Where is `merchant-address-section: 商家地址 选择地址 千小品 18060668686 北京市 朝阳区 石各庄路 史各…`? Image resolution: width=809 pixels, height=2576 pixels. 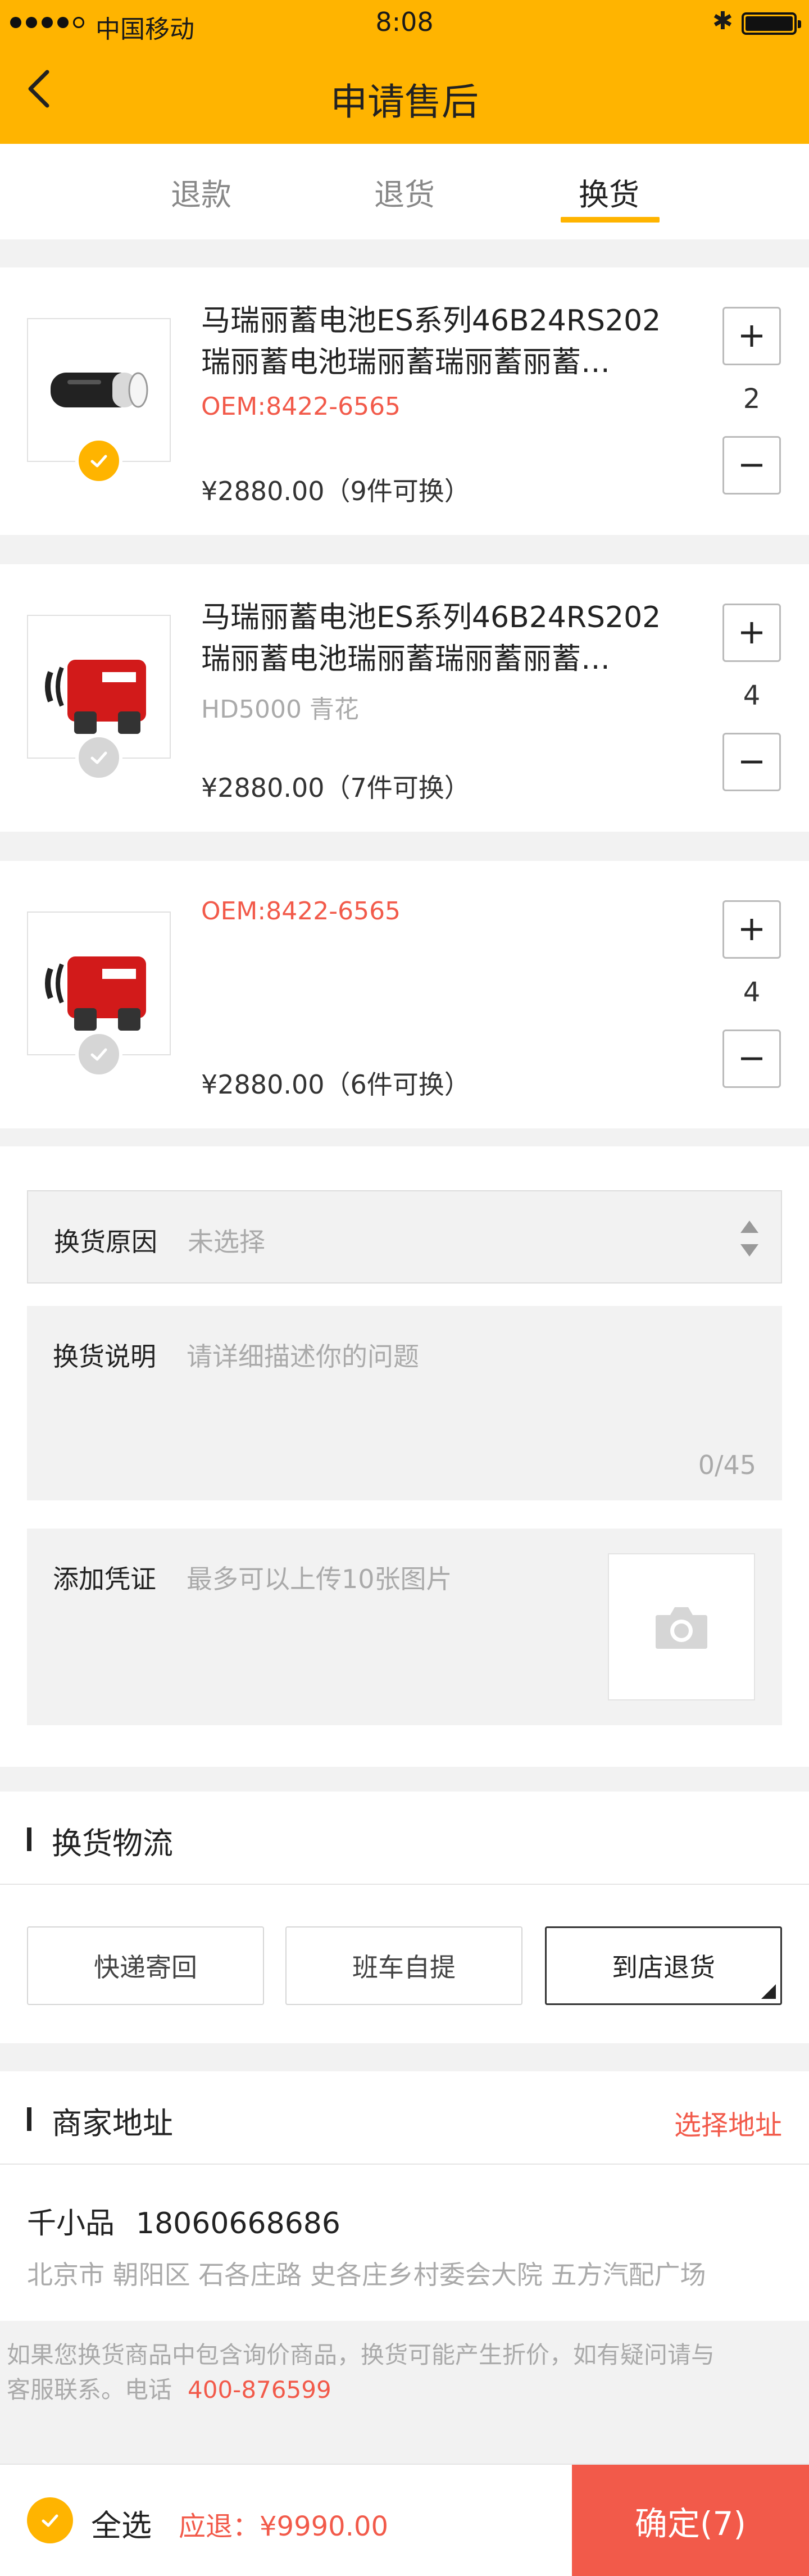
merchant-address-section: 商家地址 选择地址 千小品 18060668686 北京市 朝阳区 石各庄路 史各… is located at coordinates (404, 2196).